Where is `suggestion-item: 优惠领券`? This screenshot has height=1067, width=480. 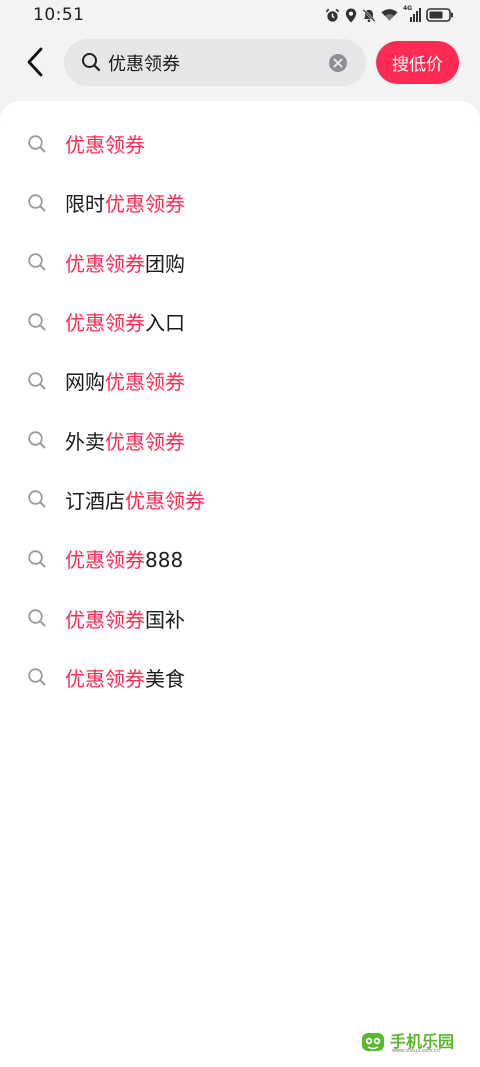 suggestion-item: 优惠领券 is located at coordinates (240, 143).